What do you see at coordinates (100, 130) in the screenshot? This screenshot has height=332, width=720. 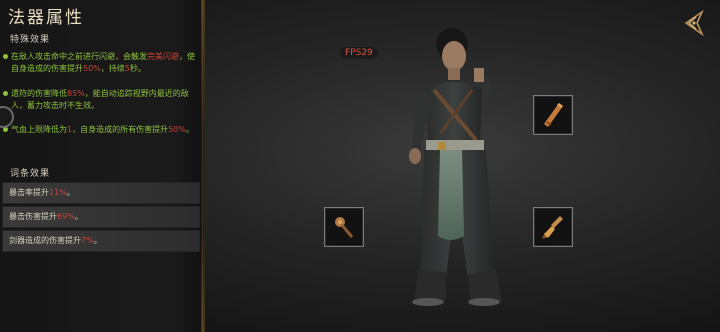 I see `special-effect-3: 气血上限降低为1，自身造成的所有伤害提升50%。` at bounding box center [100, 130].